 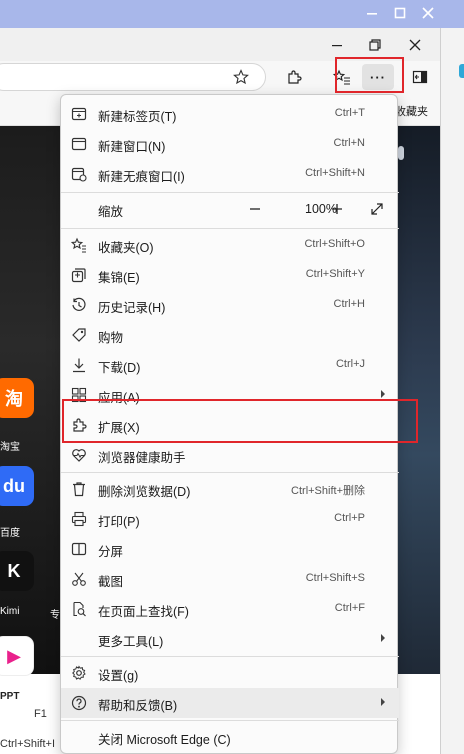 I want to click on app-icon-baidu: du, so click(x=17, y=486).